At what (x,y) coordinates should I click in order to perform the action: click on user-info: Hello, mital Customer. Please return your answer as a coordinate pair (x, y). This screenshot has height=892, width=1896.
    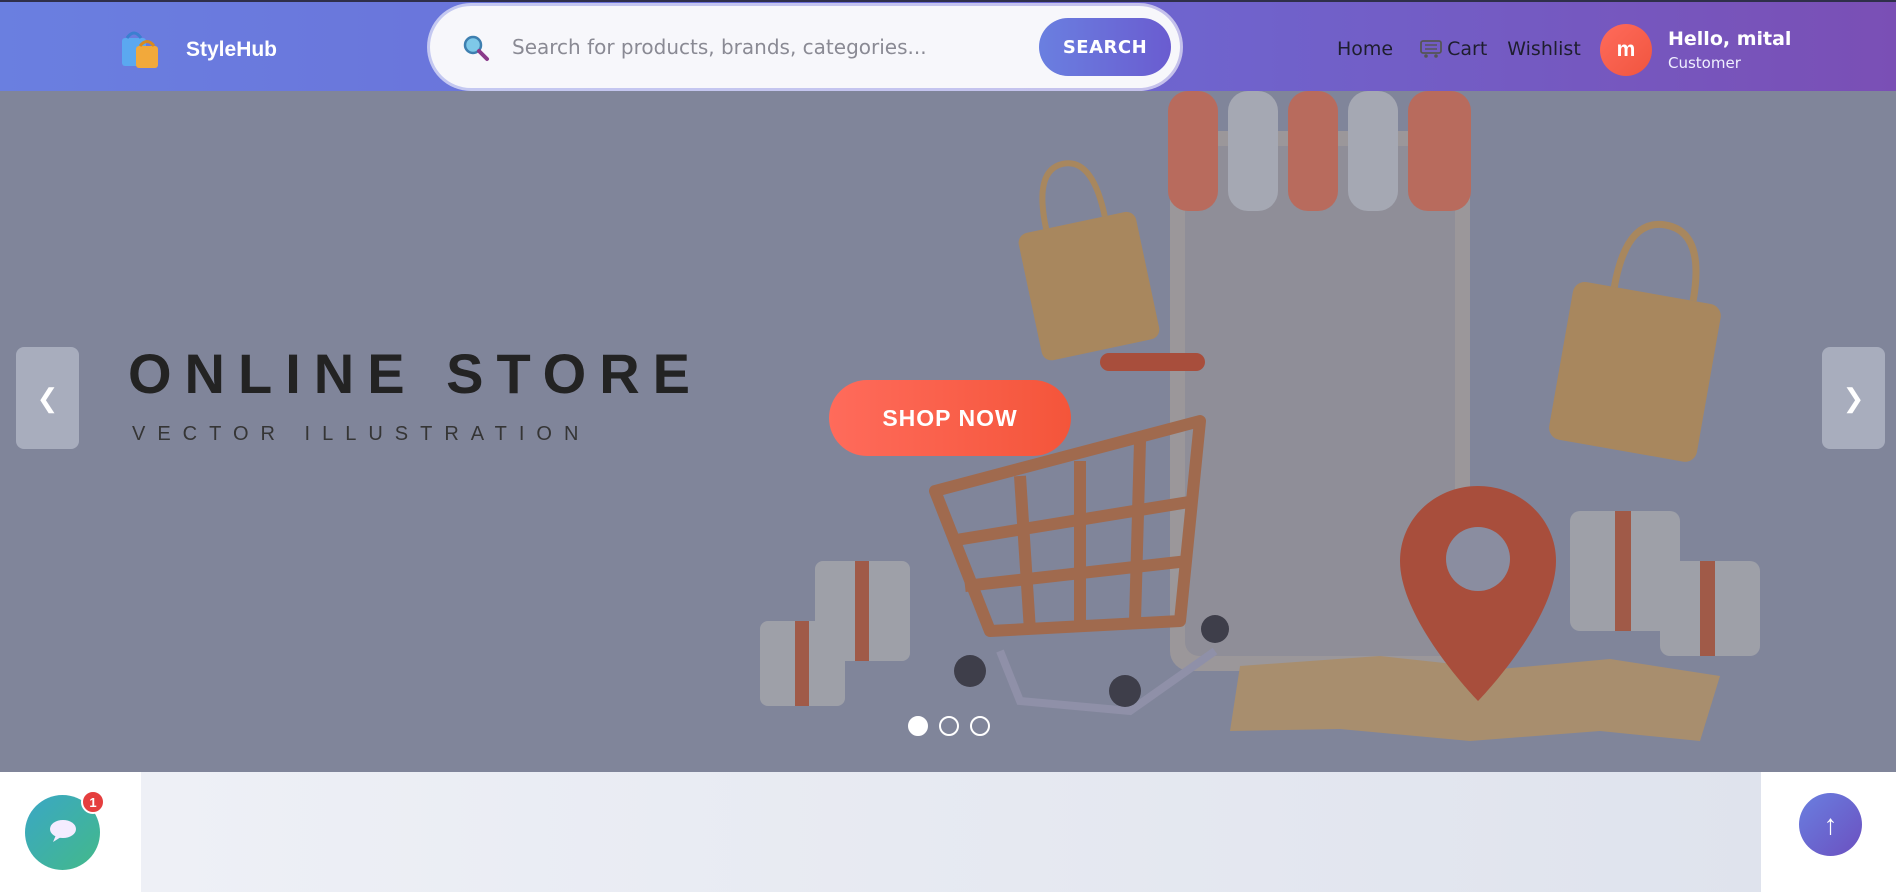
    Looking at the image, I should click on (1729, 50).